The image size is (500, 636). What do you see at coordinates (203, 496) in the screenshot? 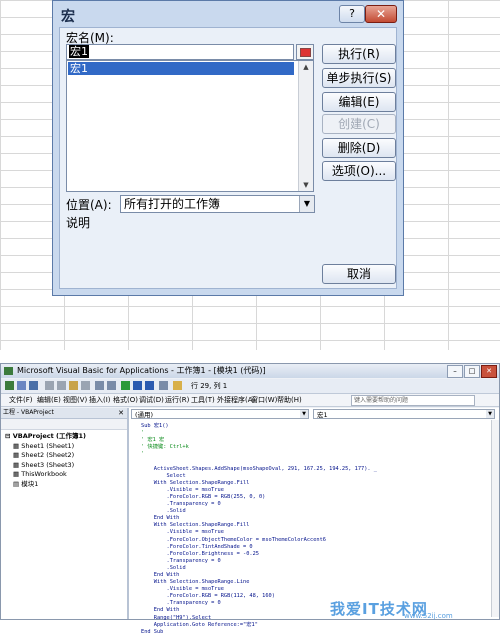
I see `code-line: .ForeColor.RGB = RGB(255, 0, 0)` at bounding box center [203, 496].